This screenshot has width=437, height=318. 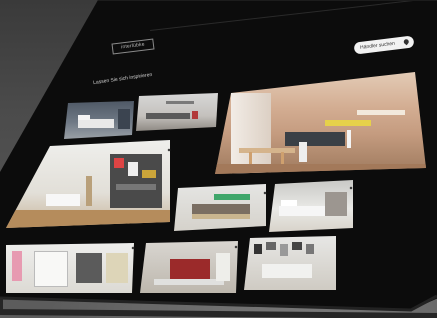 What do you see at coordinates (311, 206) in the screenshot?
I see `tile-bedroom-wide` at bounding box center [311, 206].